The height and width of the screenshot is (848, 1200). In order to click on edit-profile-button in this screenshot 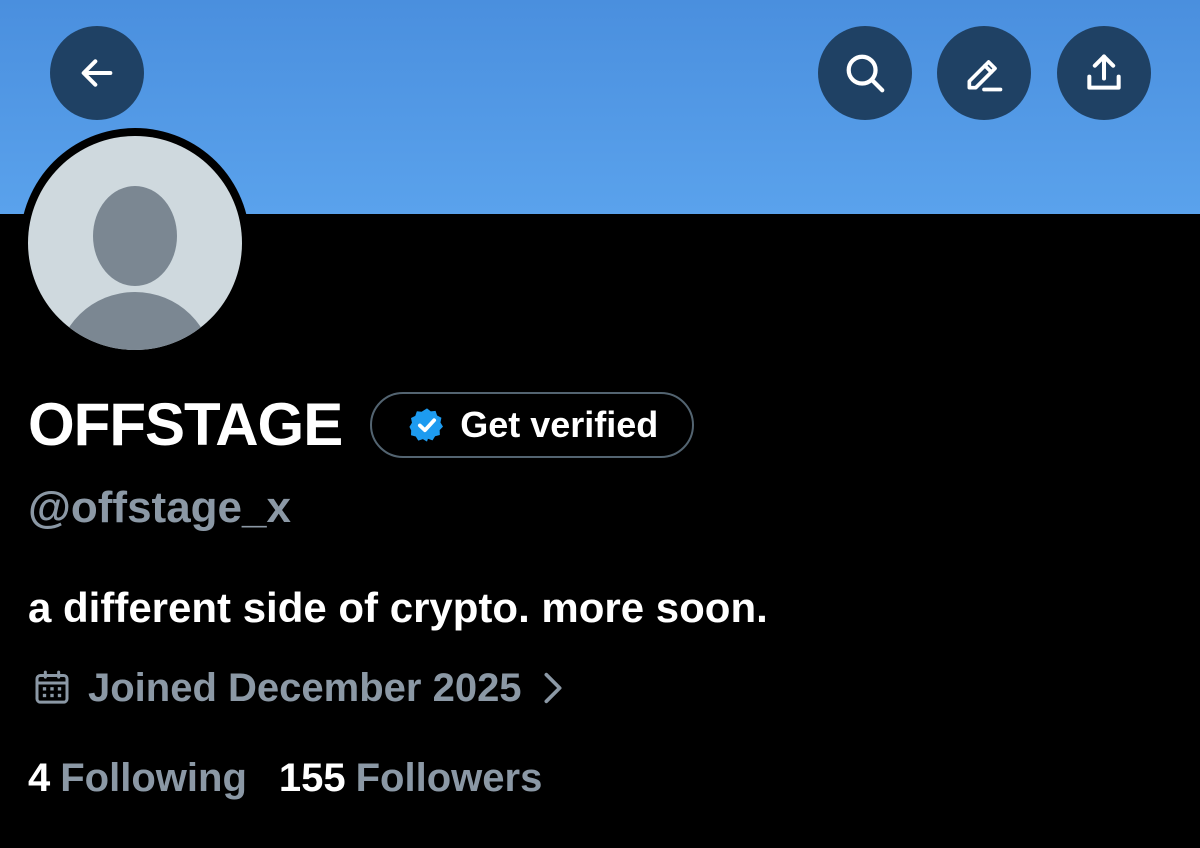, I will do `click(984, 73)`.